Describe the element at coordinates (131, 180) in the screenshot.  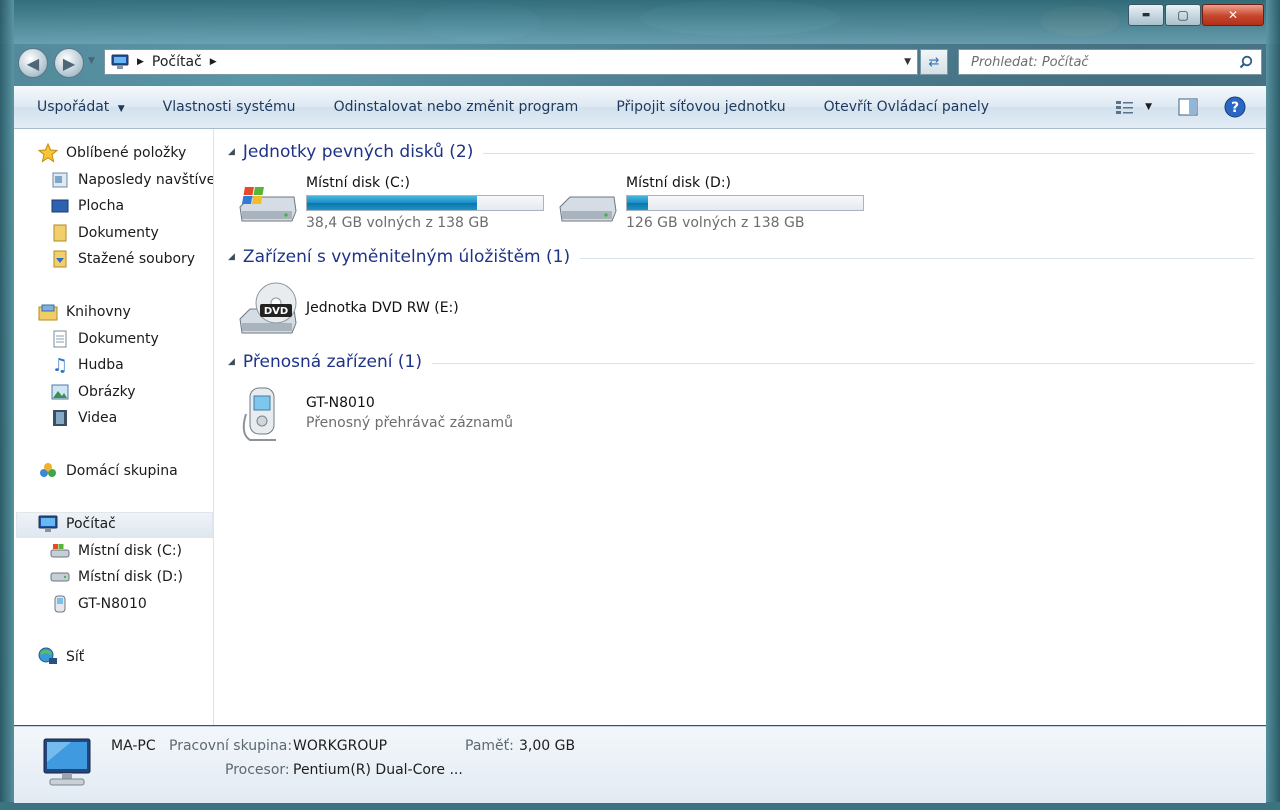
I see `nav-recent-places: Naposledy navštíver` at that location.